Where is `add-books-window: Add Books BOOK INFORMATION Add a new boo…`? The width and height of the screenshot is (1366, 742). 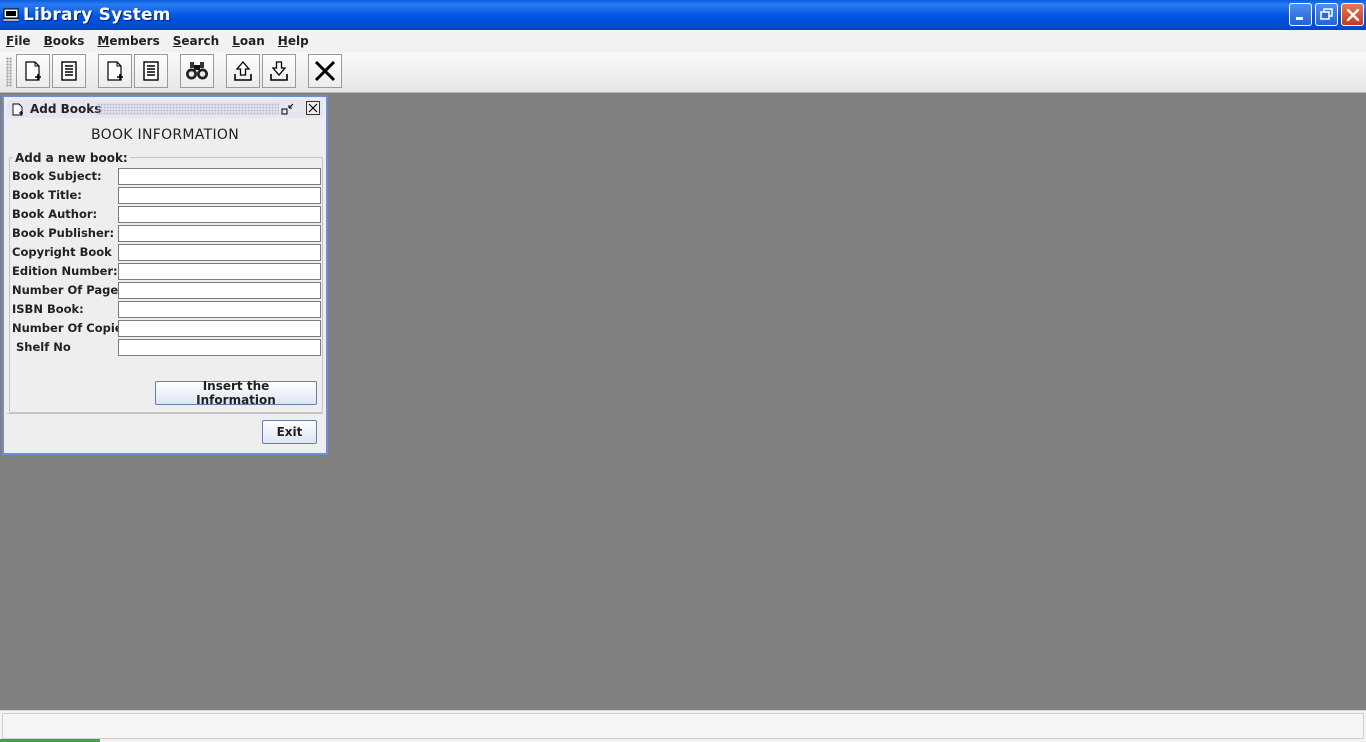 add-books-window: Add Books BOOK INFORMATION Add a new boo… is located at coordinates (165, 275).